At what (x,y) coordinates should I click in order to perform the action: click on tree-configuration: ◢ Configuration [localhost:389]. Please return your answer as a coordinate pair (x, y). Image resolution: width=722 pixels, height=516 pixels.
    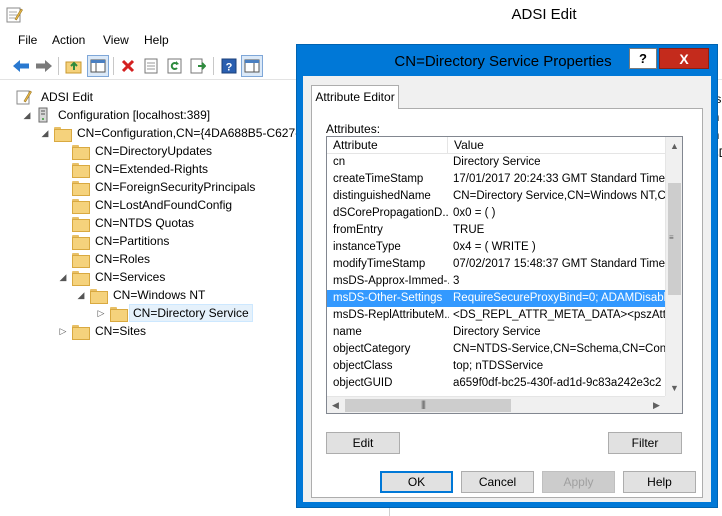
    Looking at the image, I should click on (118, 115).